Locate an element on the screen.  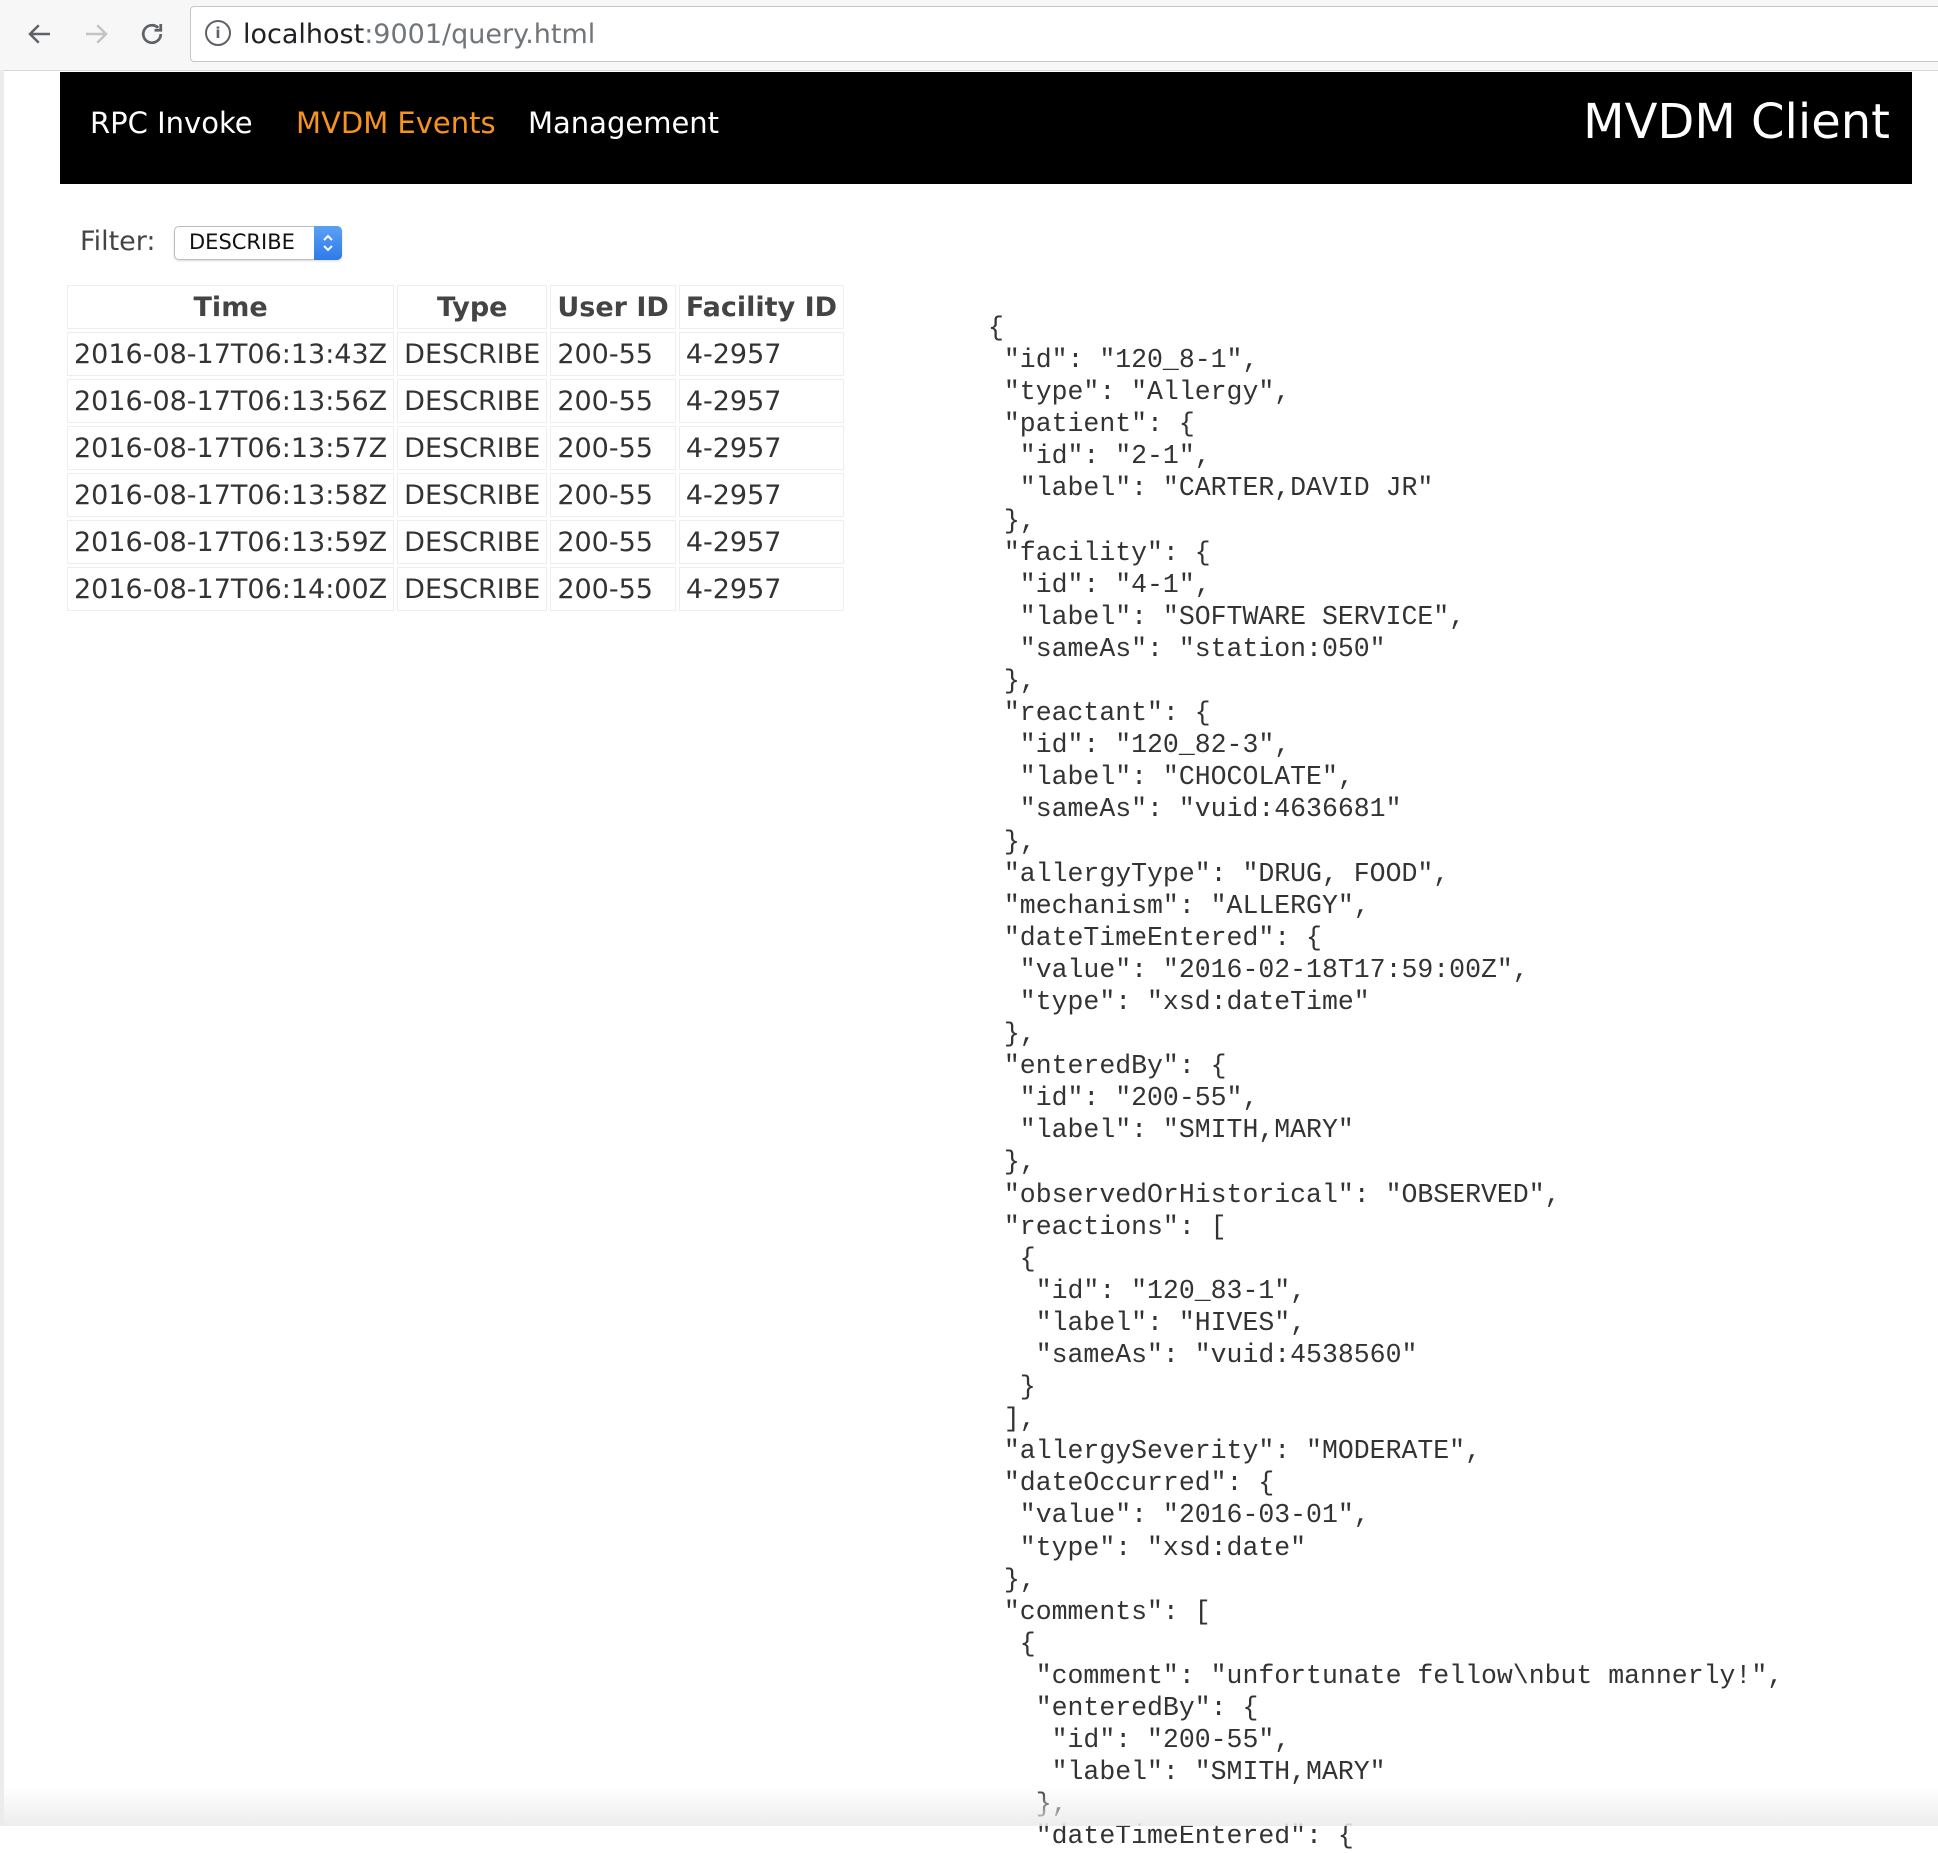
browser-toolbar: i localhost:9001/query.html is located at coordinates (969, 35).